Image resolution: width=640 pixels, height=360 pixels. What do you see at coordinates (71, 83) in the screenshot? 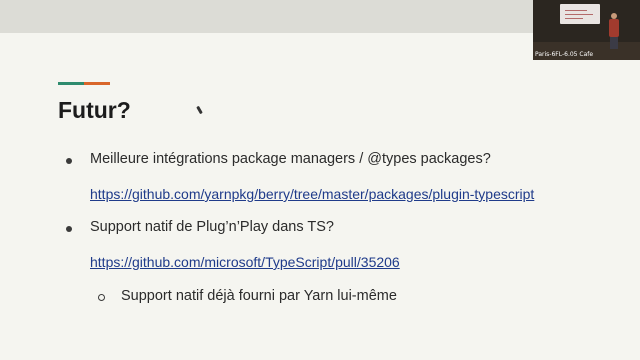
I see `accent-bar-green` at bounding box center [71, 83].